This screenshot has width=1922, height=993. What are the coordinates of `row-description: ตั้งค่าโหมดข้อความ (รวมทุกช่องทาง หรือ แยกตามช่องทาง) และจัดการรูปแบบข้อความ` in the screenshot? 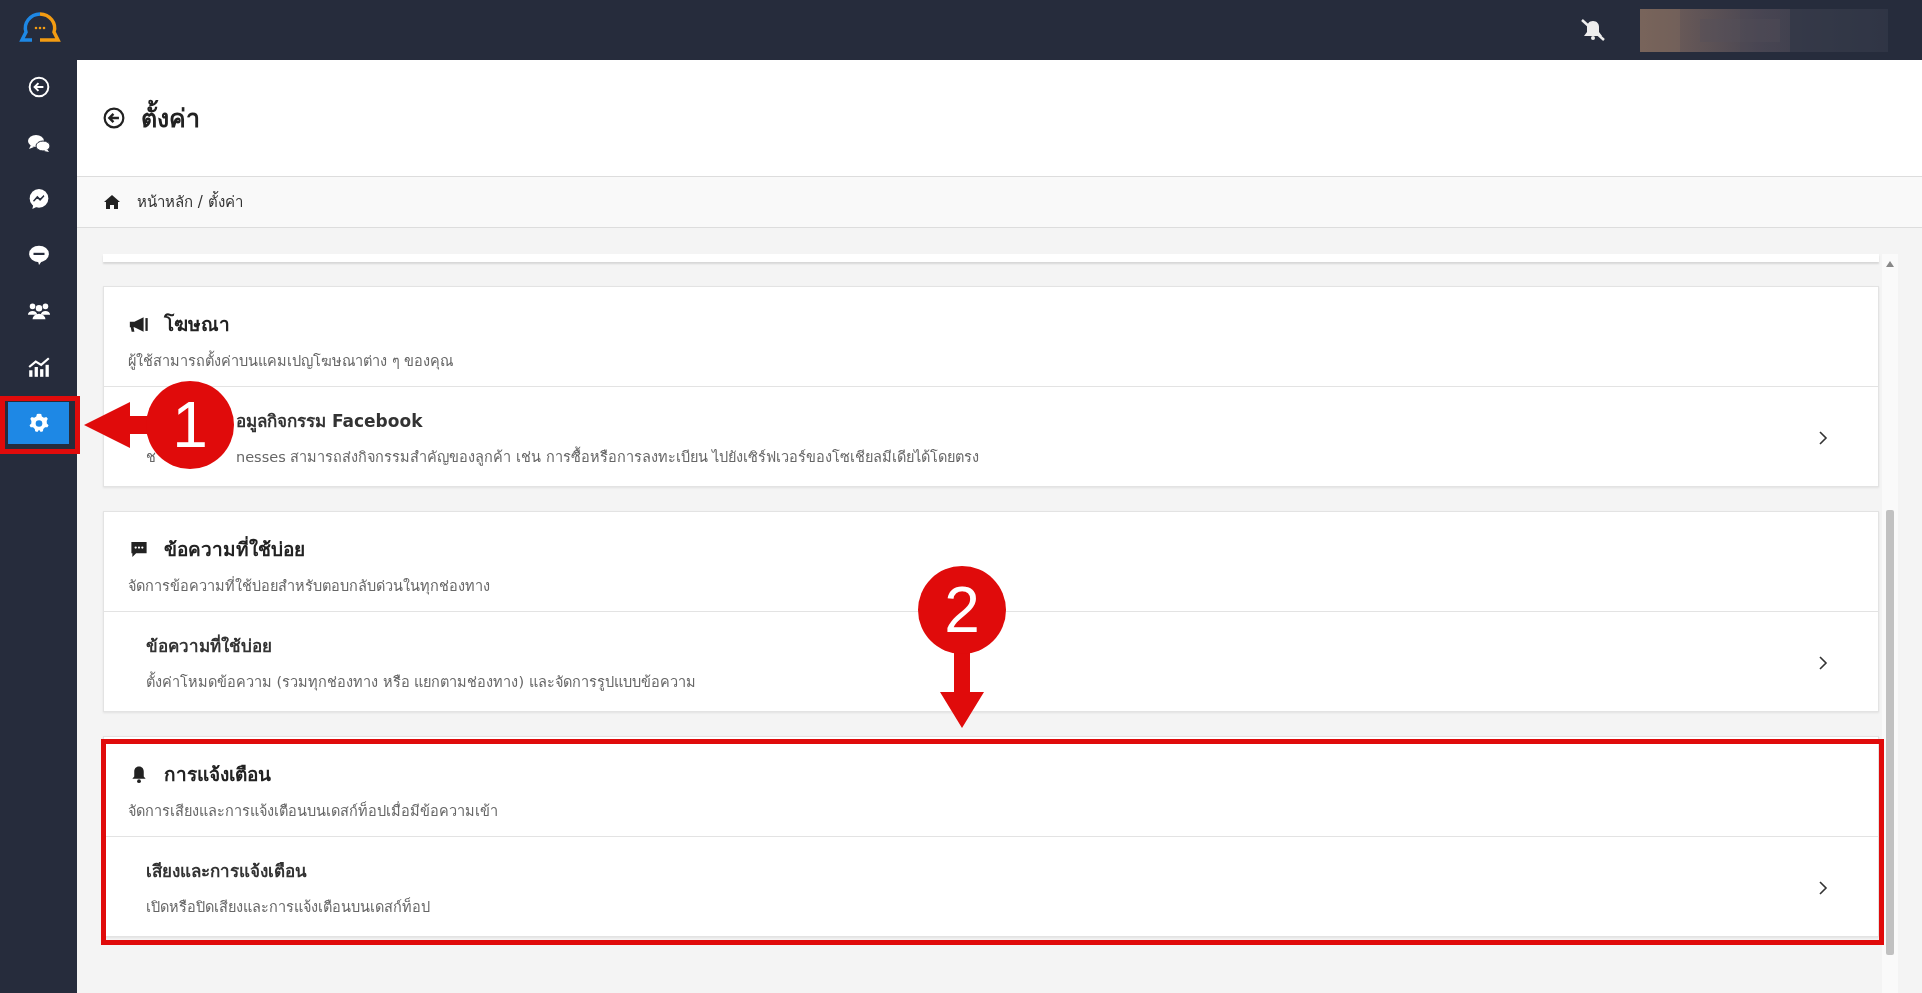 It's located at (421, 681).